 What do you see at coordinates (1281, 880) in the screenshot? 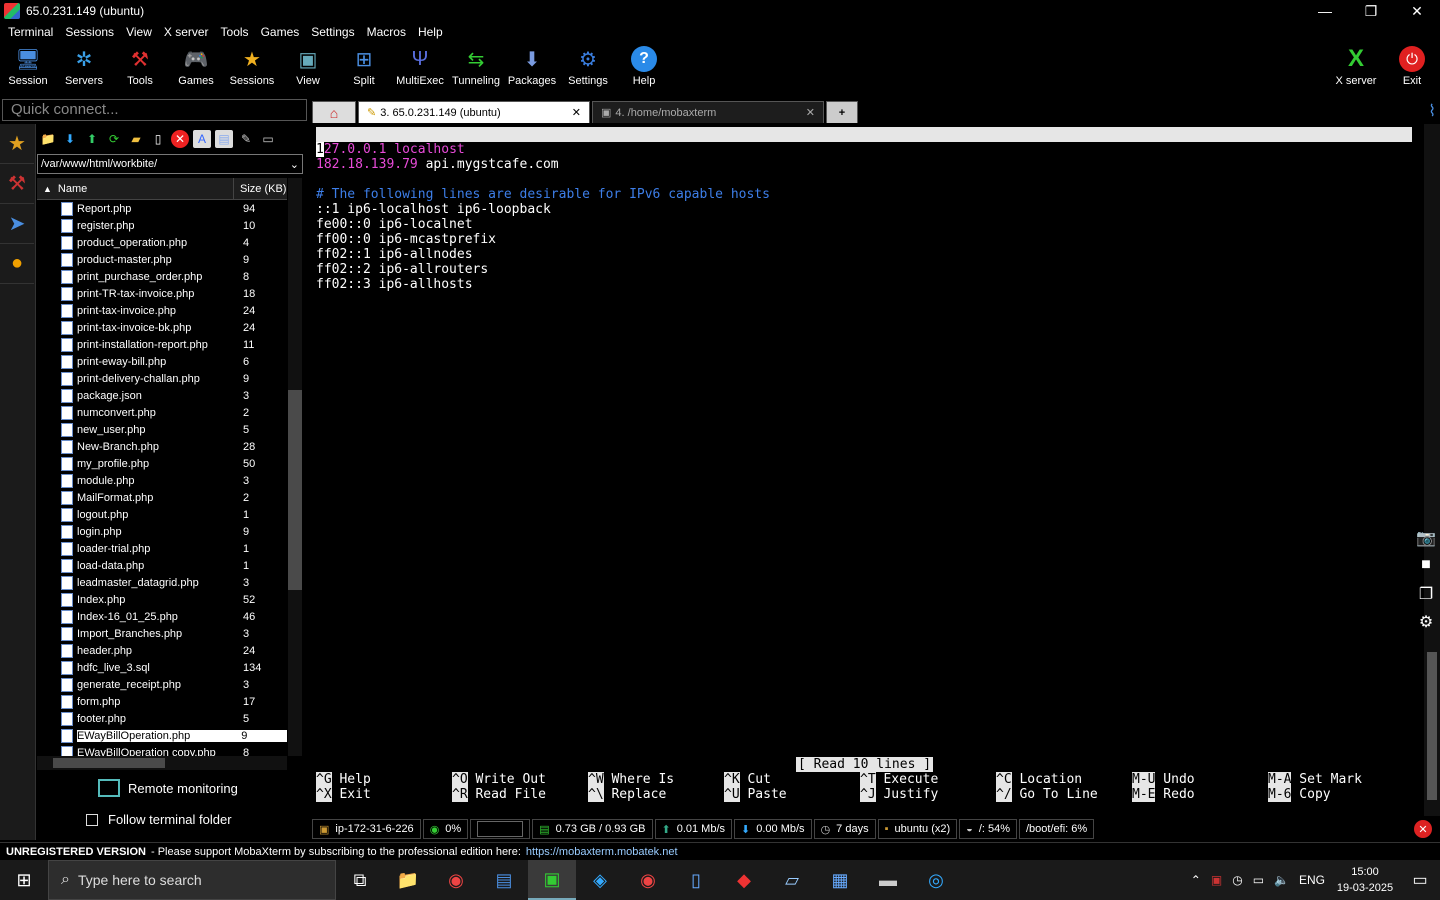
I see `volume-icon: 🔈` at bounding box center [1281, 880].